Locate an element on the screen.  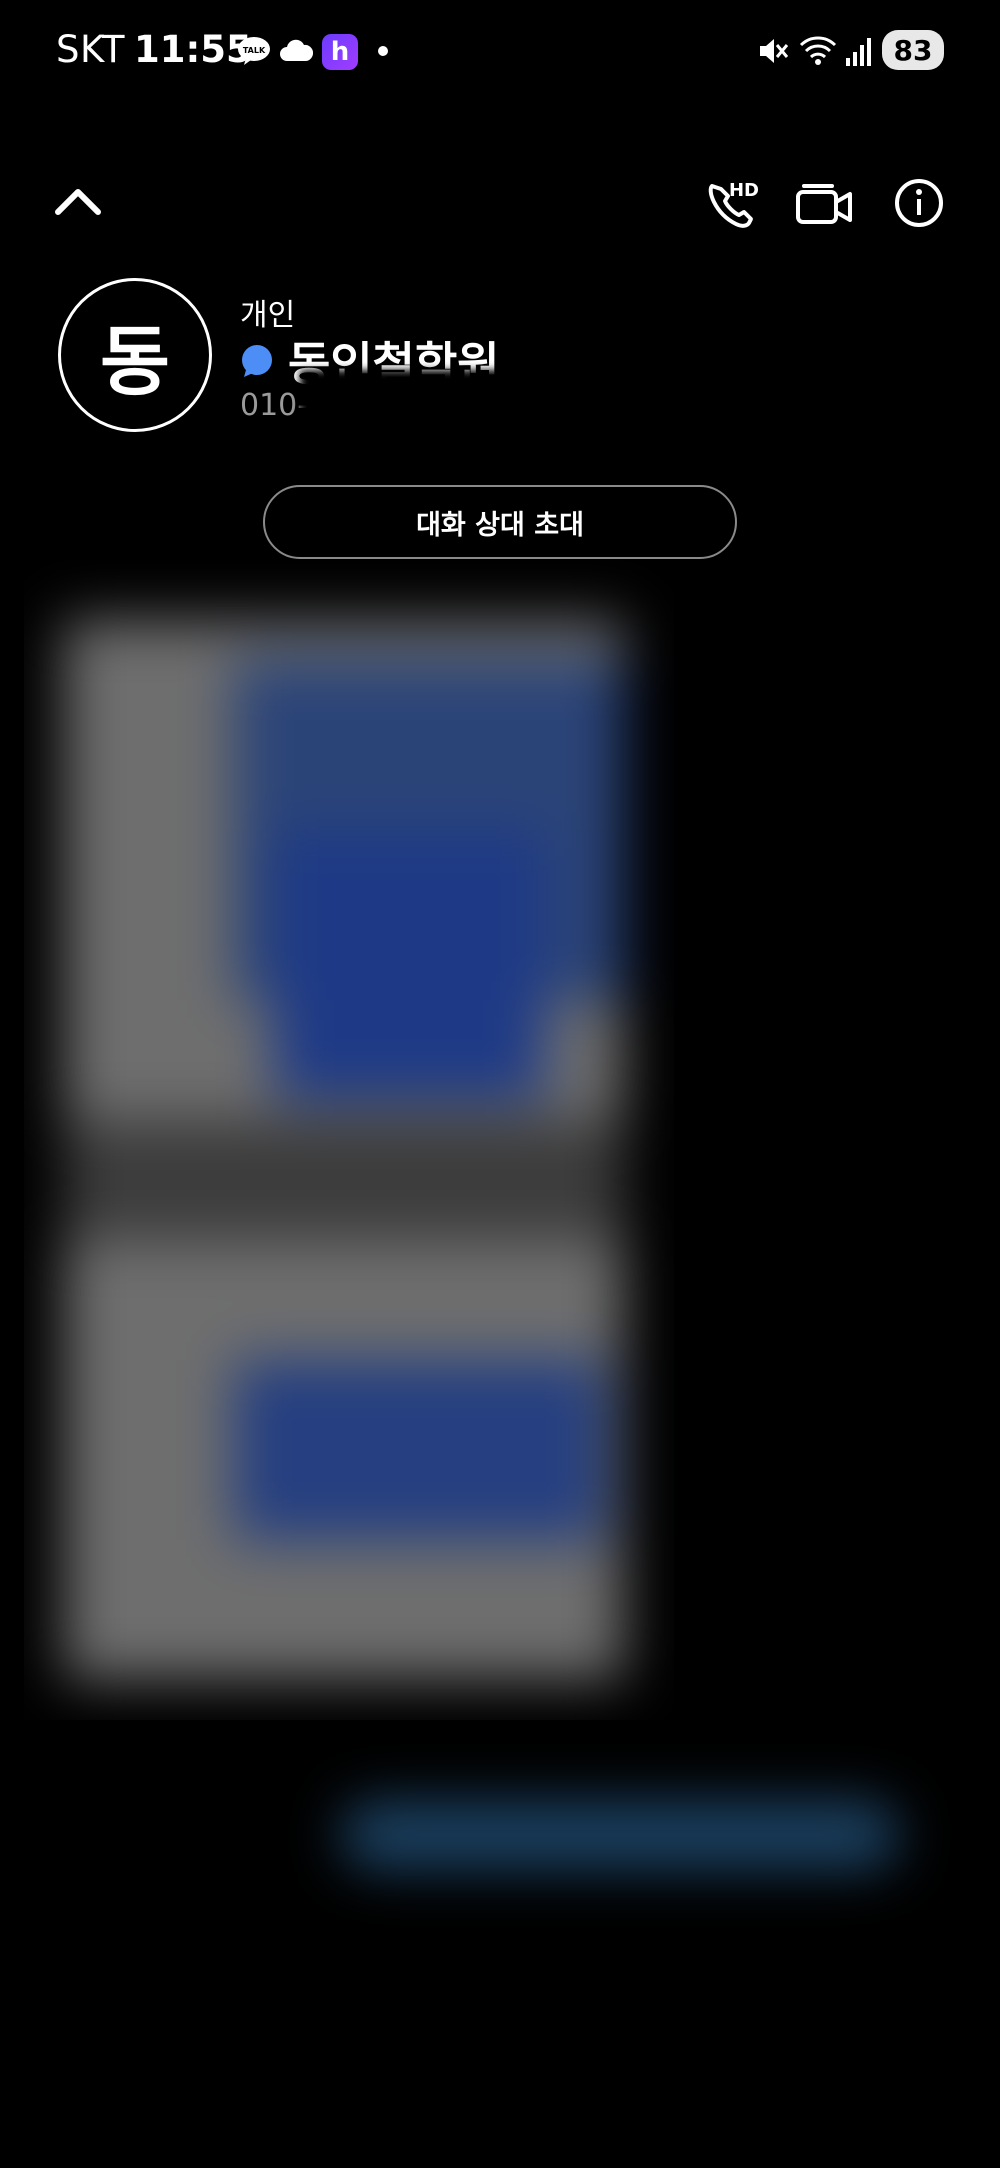
contact-avatar: 동 is located at coordinates (135, 355).